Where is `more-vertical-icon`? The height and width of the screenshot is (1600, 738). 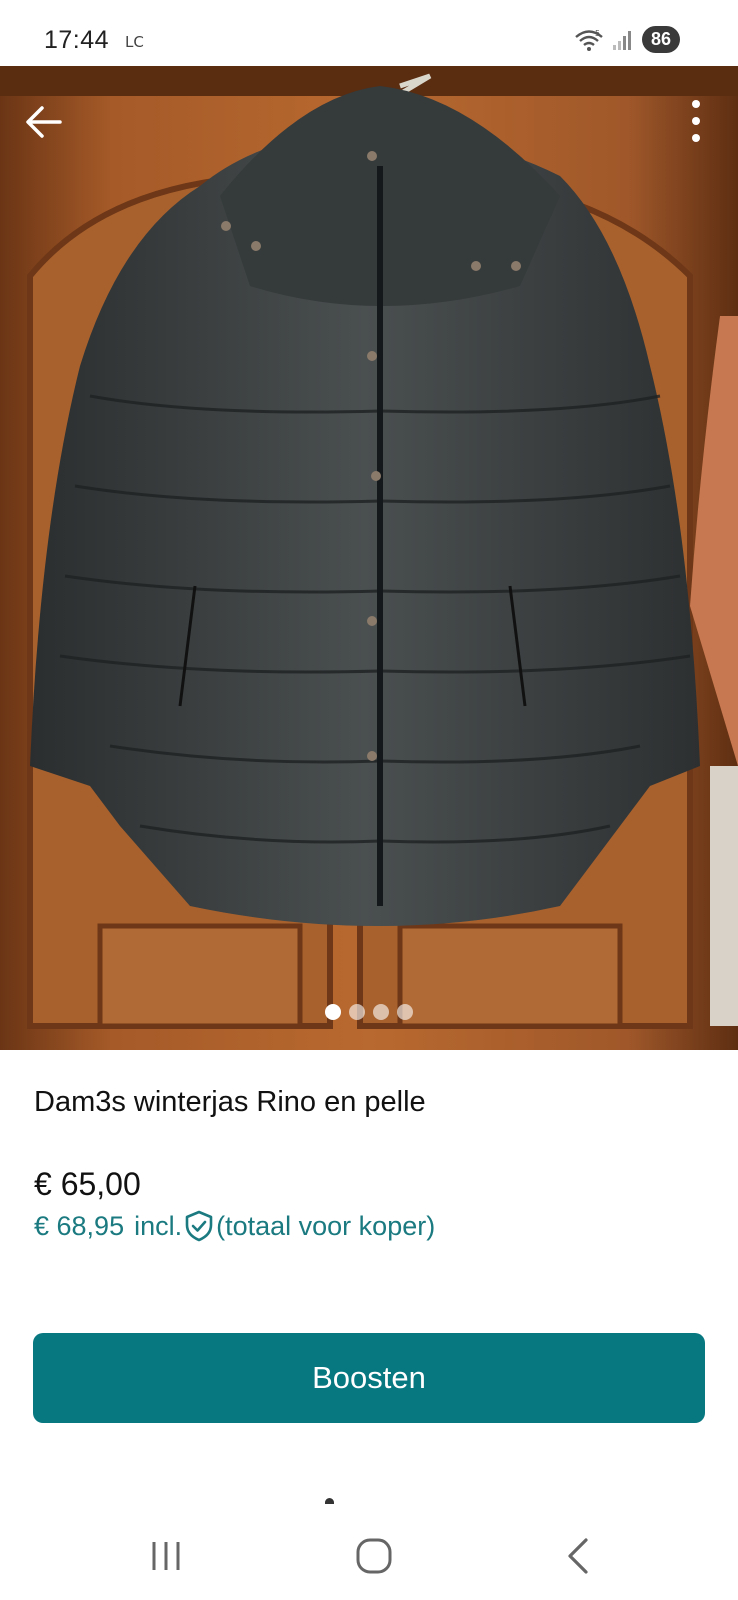 more-vertical-icon is located at coordinates (696, 121).